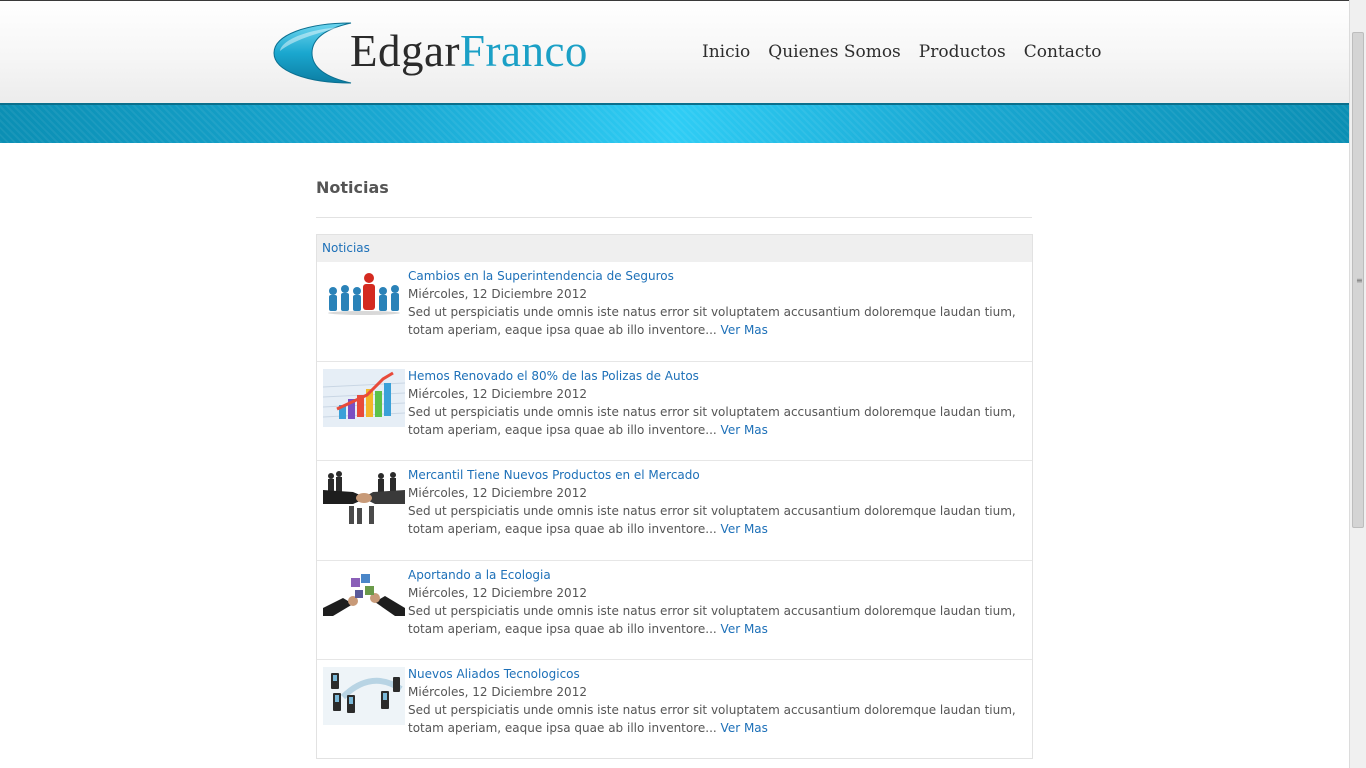  I want to click on puzzle-hands-icon, so click(364, 596).